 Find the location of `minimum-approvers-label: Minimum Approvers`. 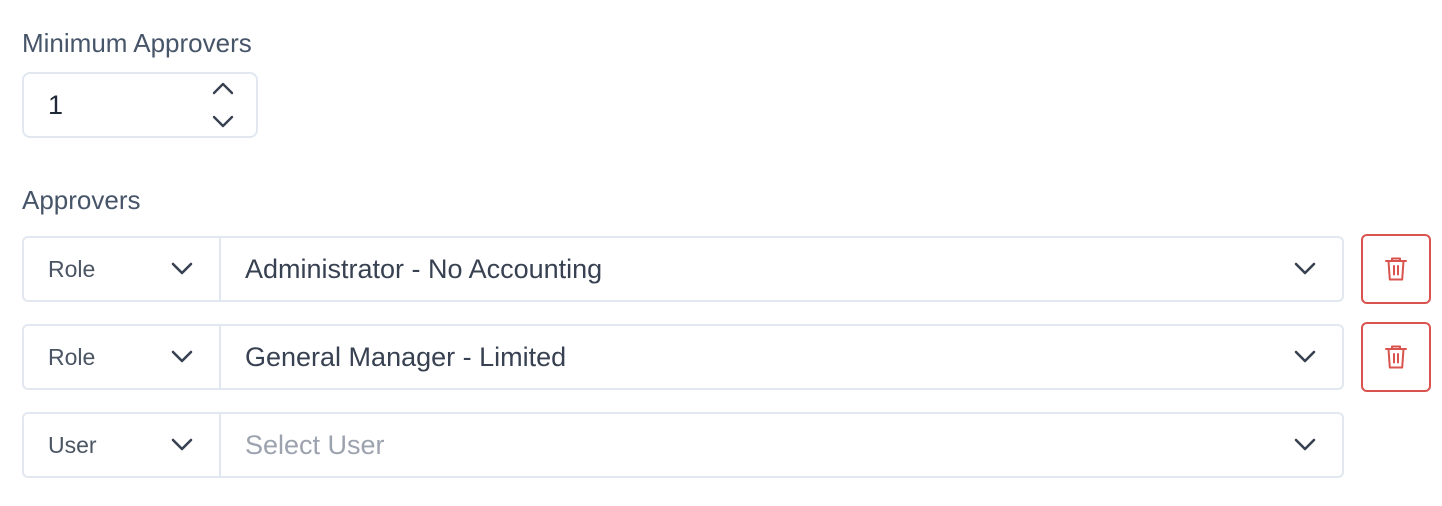

minimum-approvers-label: Minimum Approvers is located at coordinates (137, 43).